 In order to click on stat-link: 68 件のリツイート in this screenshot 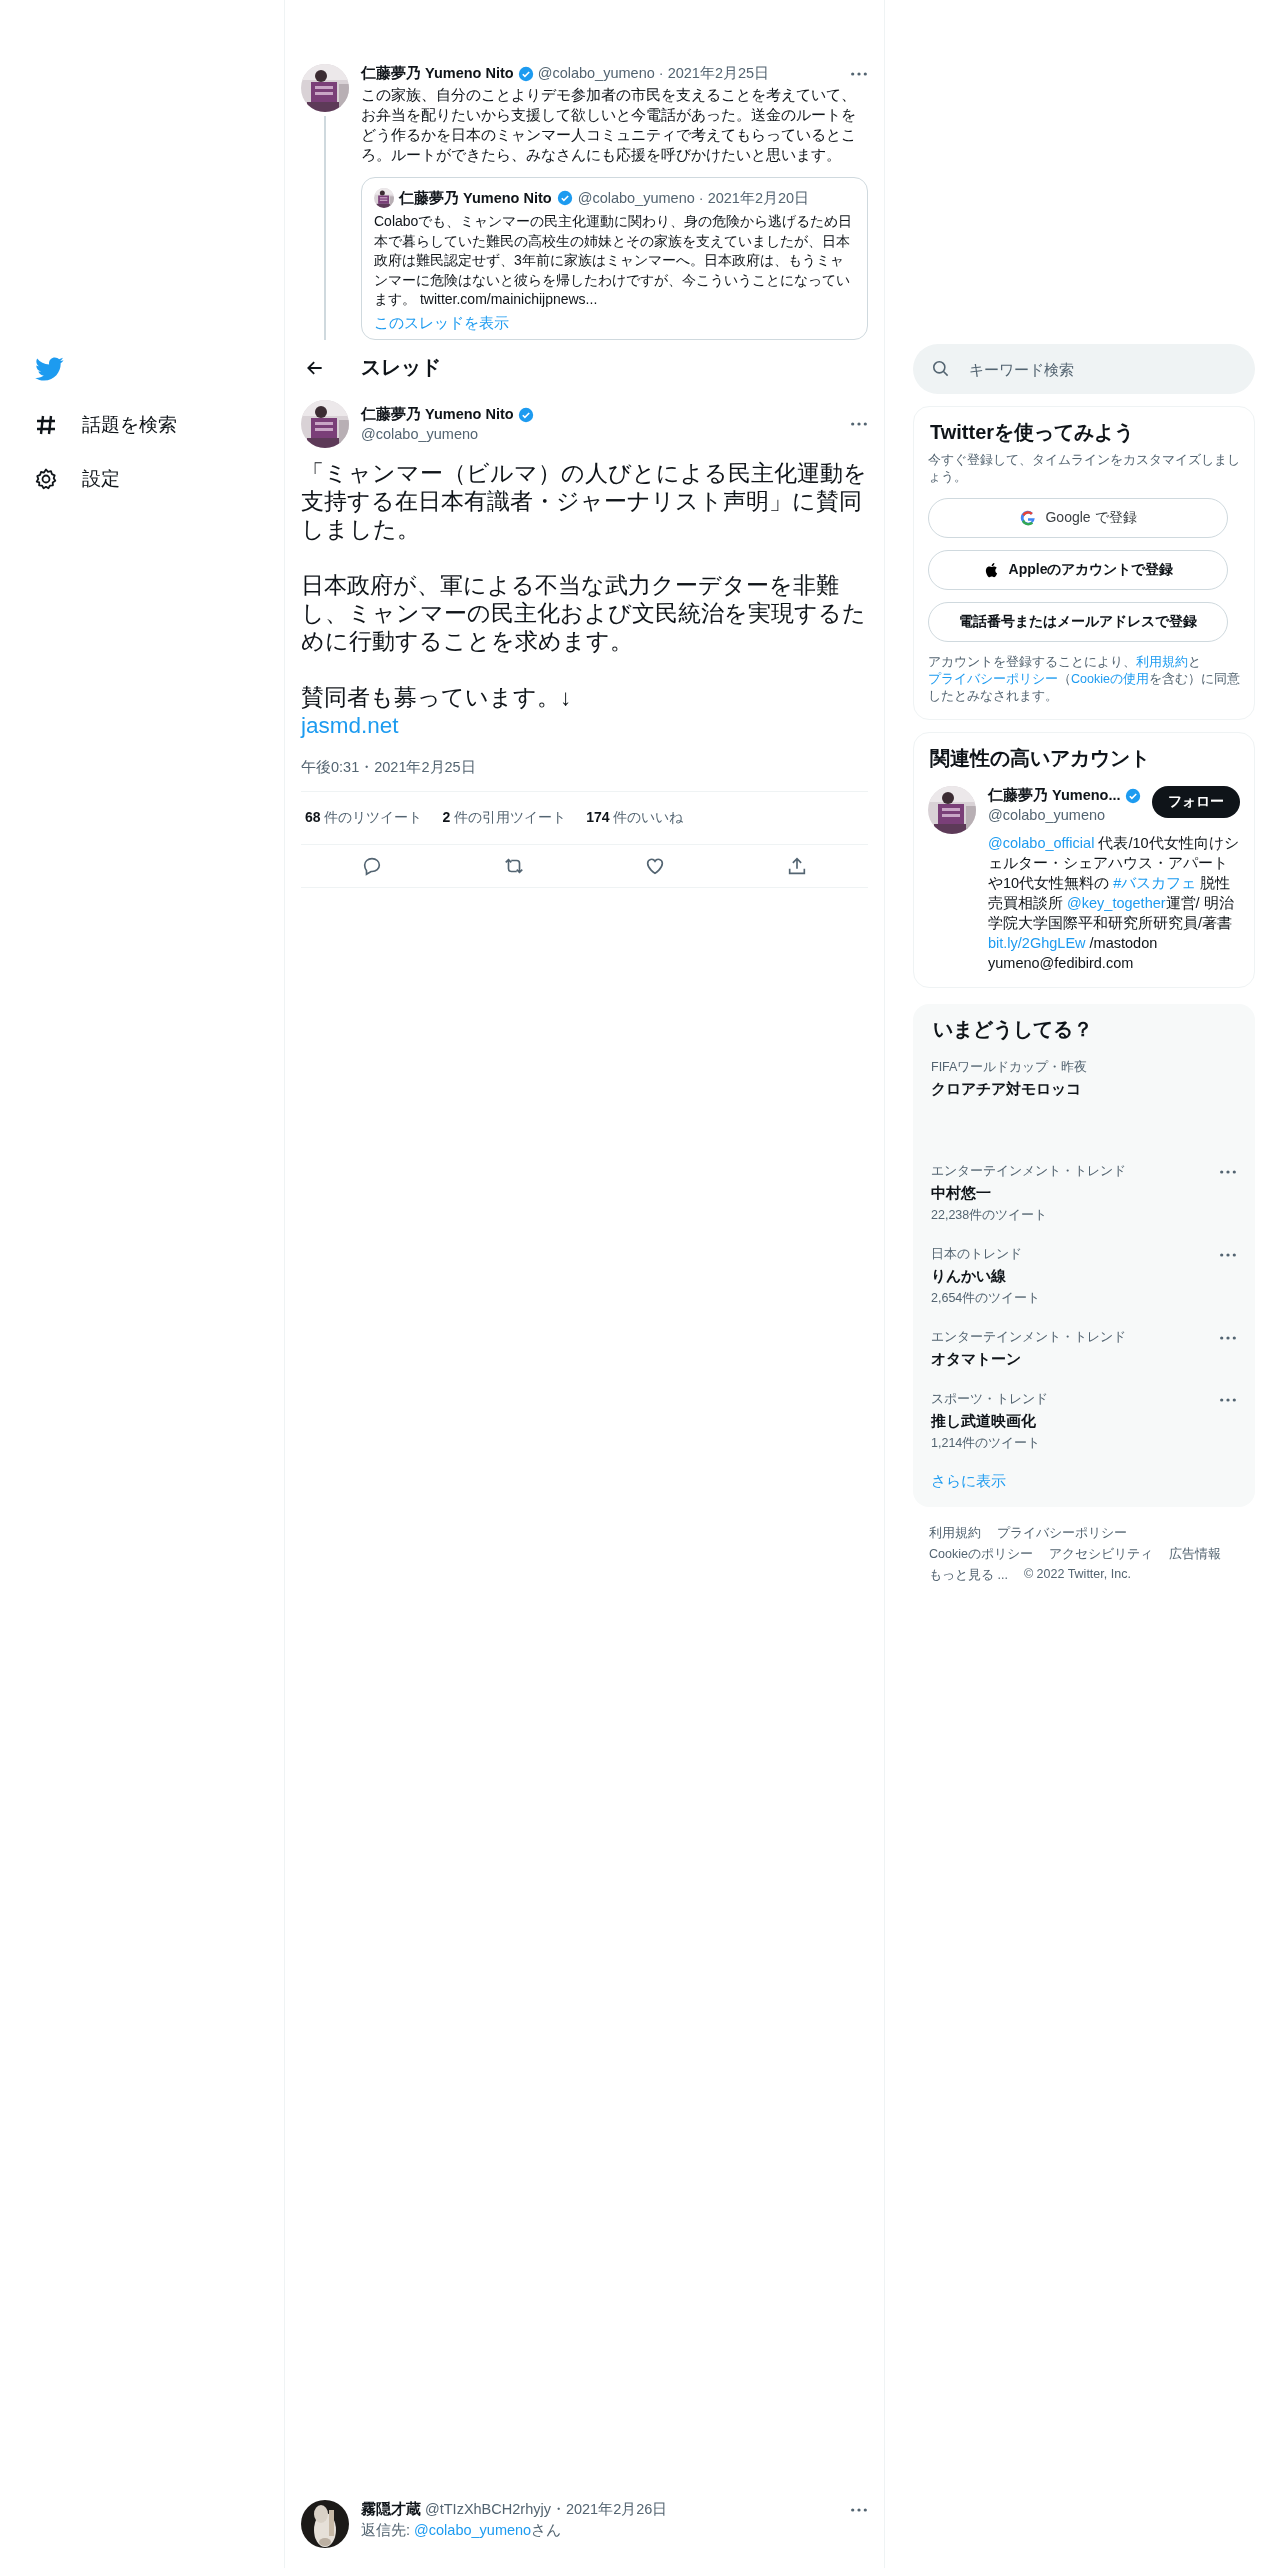, I will do `click(364, 817)`.